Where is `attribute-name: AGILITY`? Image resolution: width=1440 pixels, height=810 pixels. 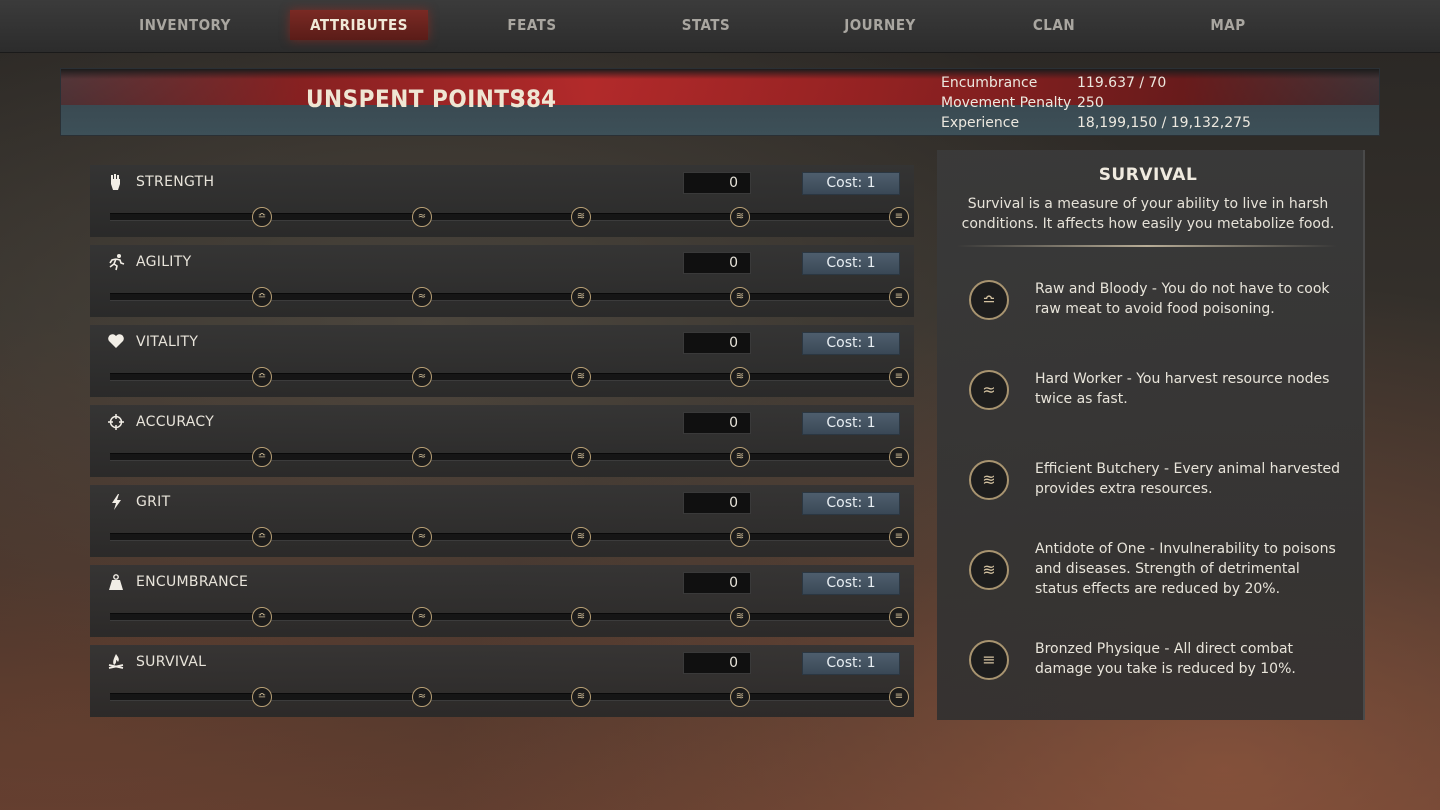
attribute-name: AGILITY is located at coordinates (164, 262).